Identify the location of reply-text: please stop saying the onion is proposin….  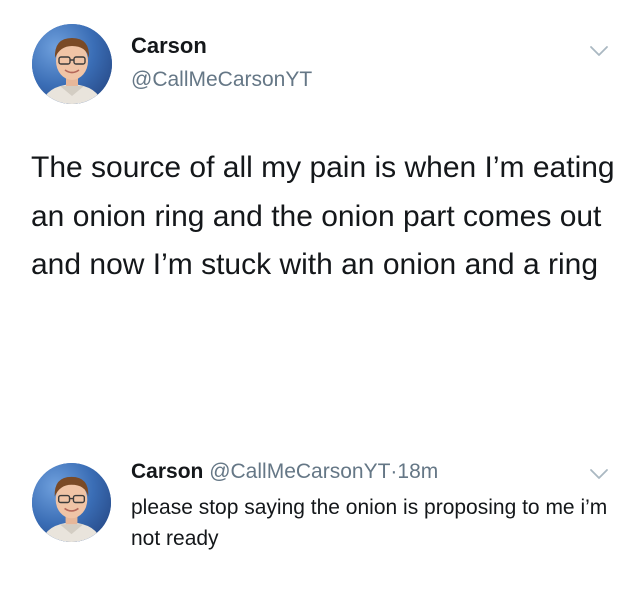
(369, 523).